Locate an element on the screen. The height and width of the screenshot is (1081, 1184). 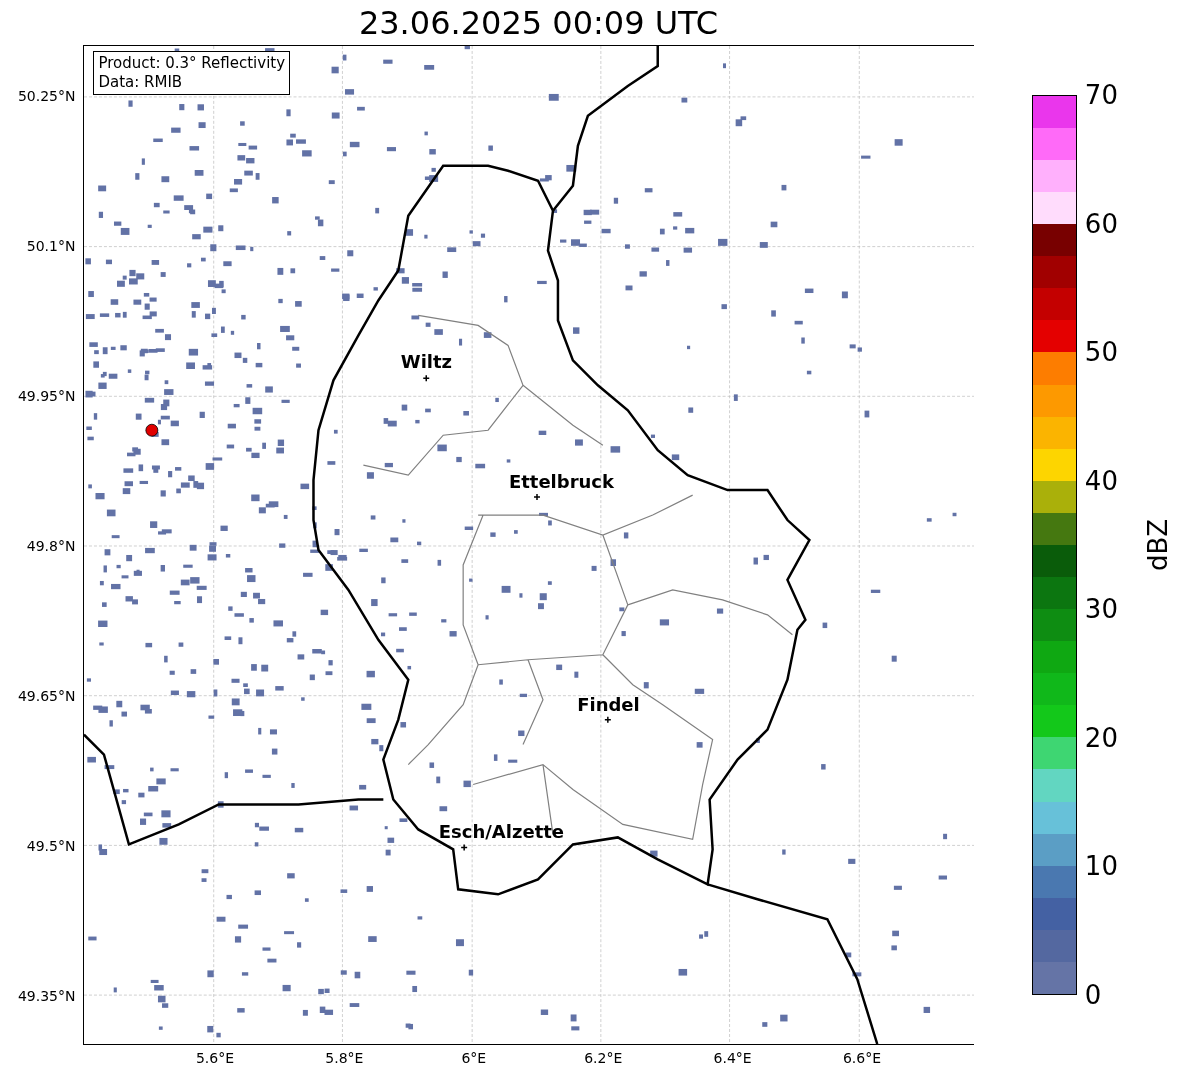
latitude-label: 49.35°N is located at coordinates (46, 996).